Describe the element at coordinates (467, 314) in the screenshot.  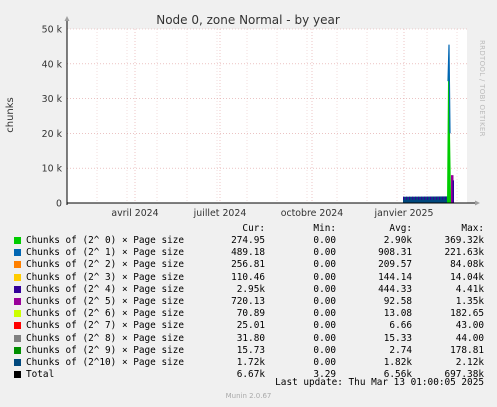
I see `legend-max-value: 182.65` at that location.